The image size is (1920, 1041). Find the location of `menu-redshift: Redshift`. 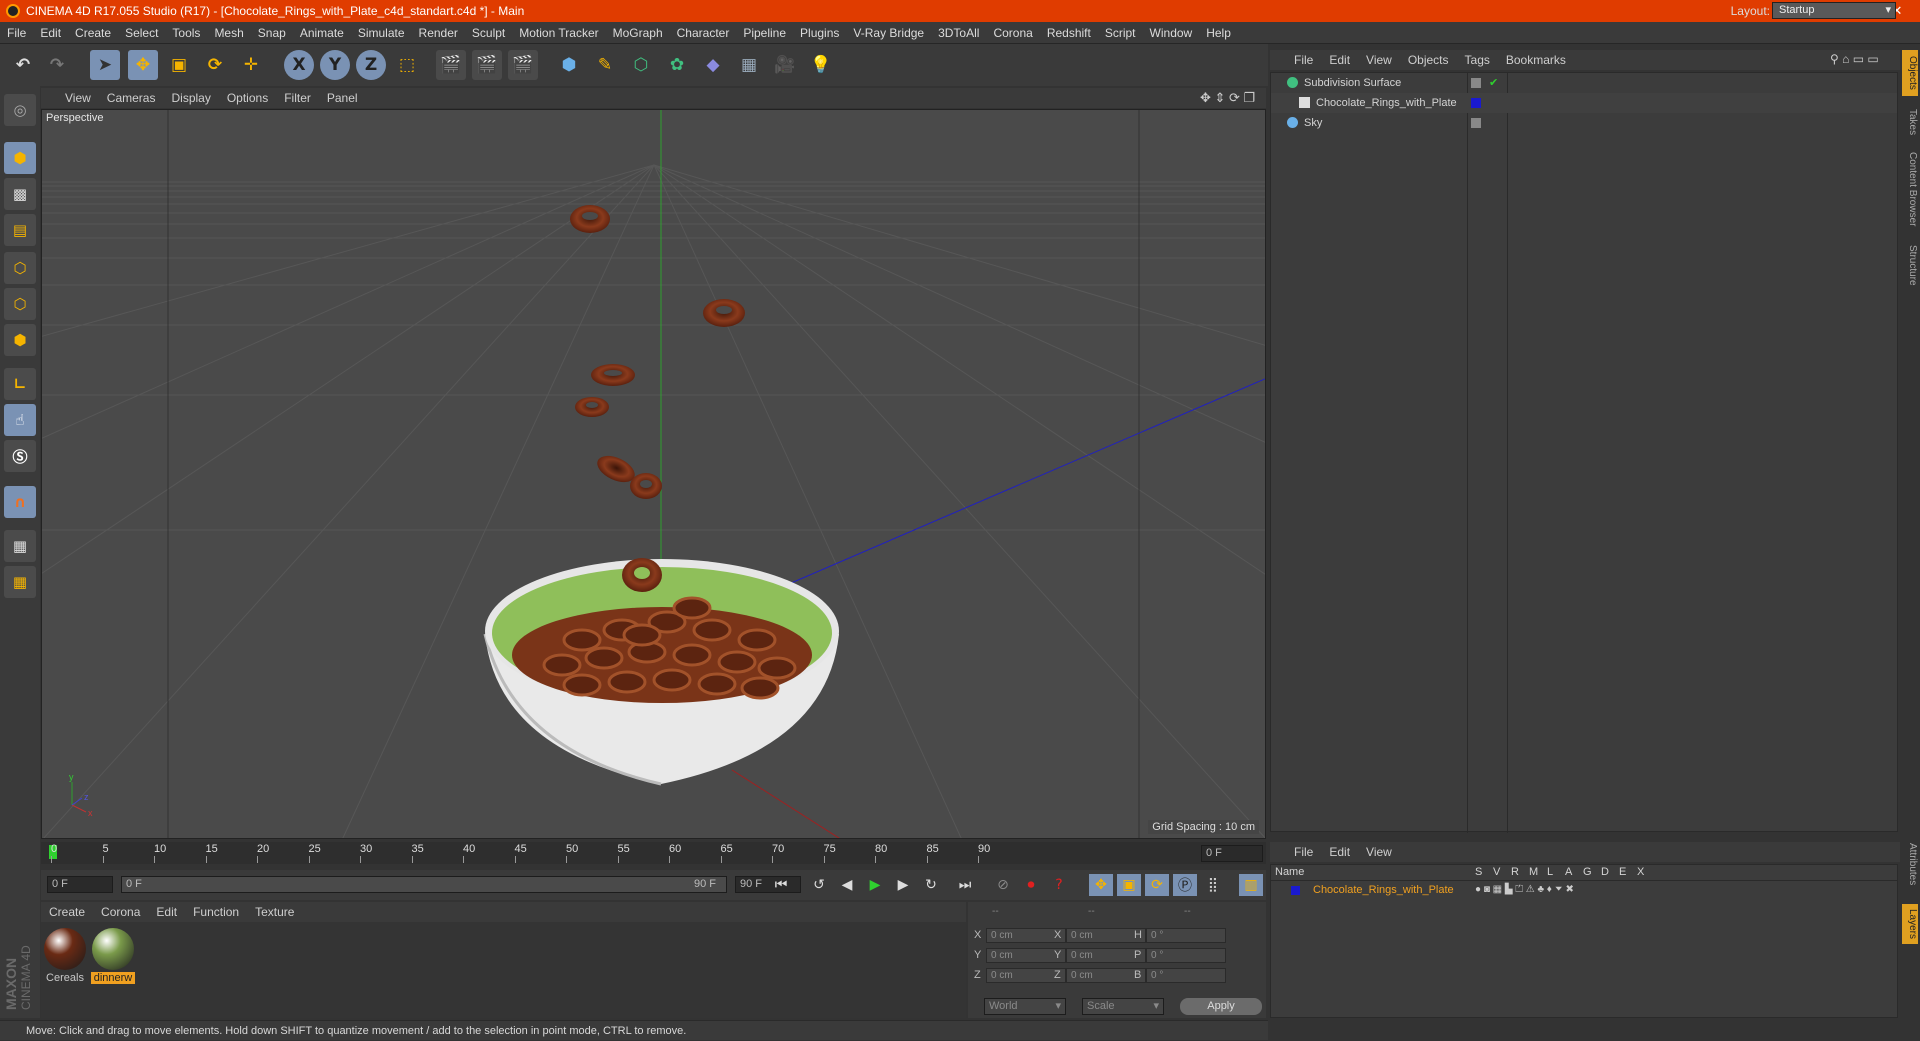

menu-redshift: Redshift is located at coordinates (1069, 33).